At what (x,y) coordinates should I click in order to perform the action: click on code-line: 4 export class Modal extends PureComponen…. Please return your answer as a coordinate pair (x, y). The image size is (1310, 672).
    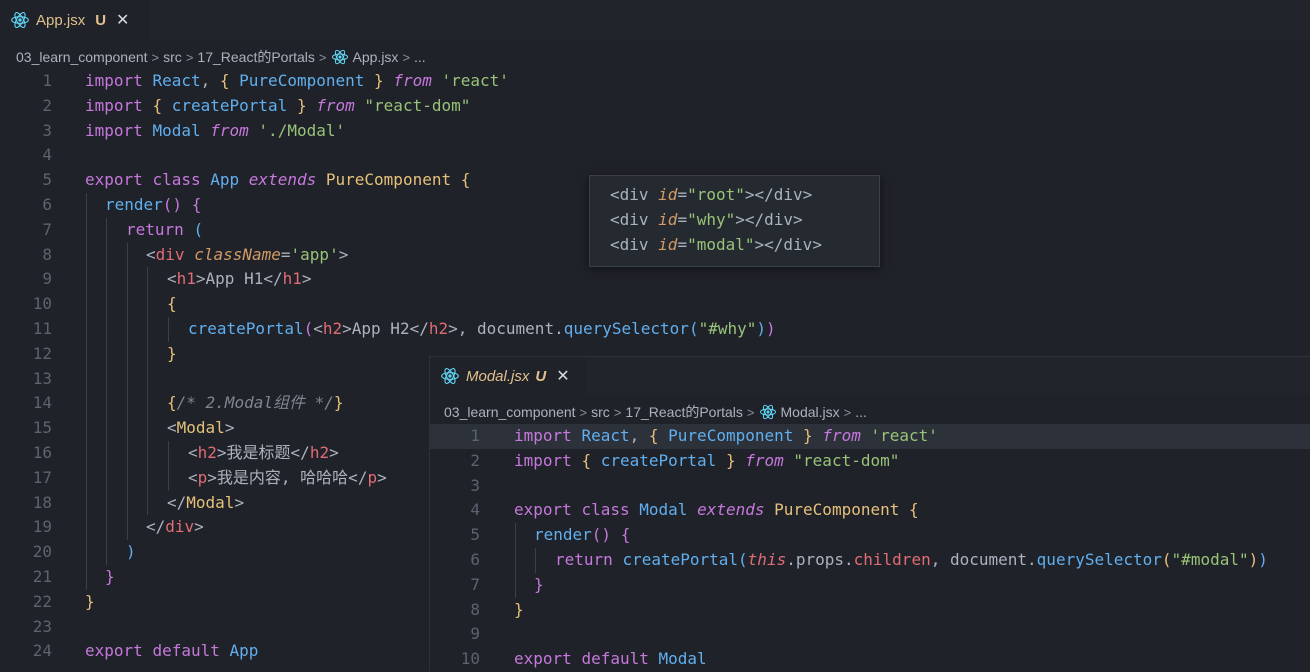
    Looking at the image, I should click on (870, 510).